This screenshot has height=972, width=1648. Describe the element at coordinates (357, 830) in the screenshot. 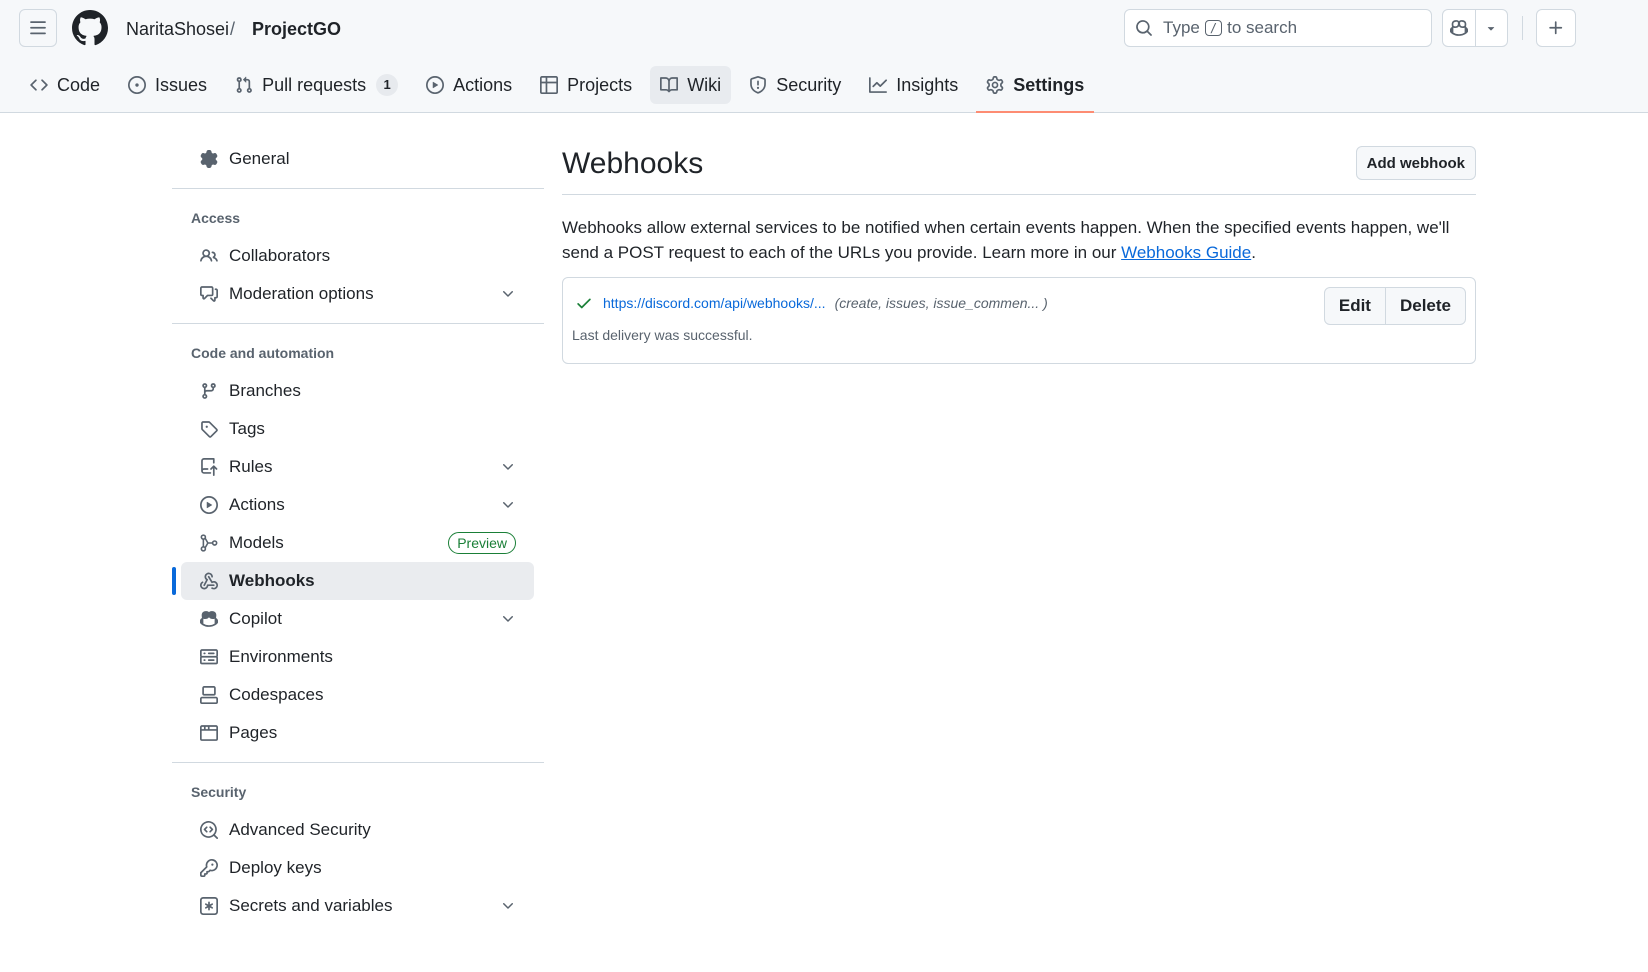

I see `sidebar-item-advanced-security: Advanced Security` at that location.